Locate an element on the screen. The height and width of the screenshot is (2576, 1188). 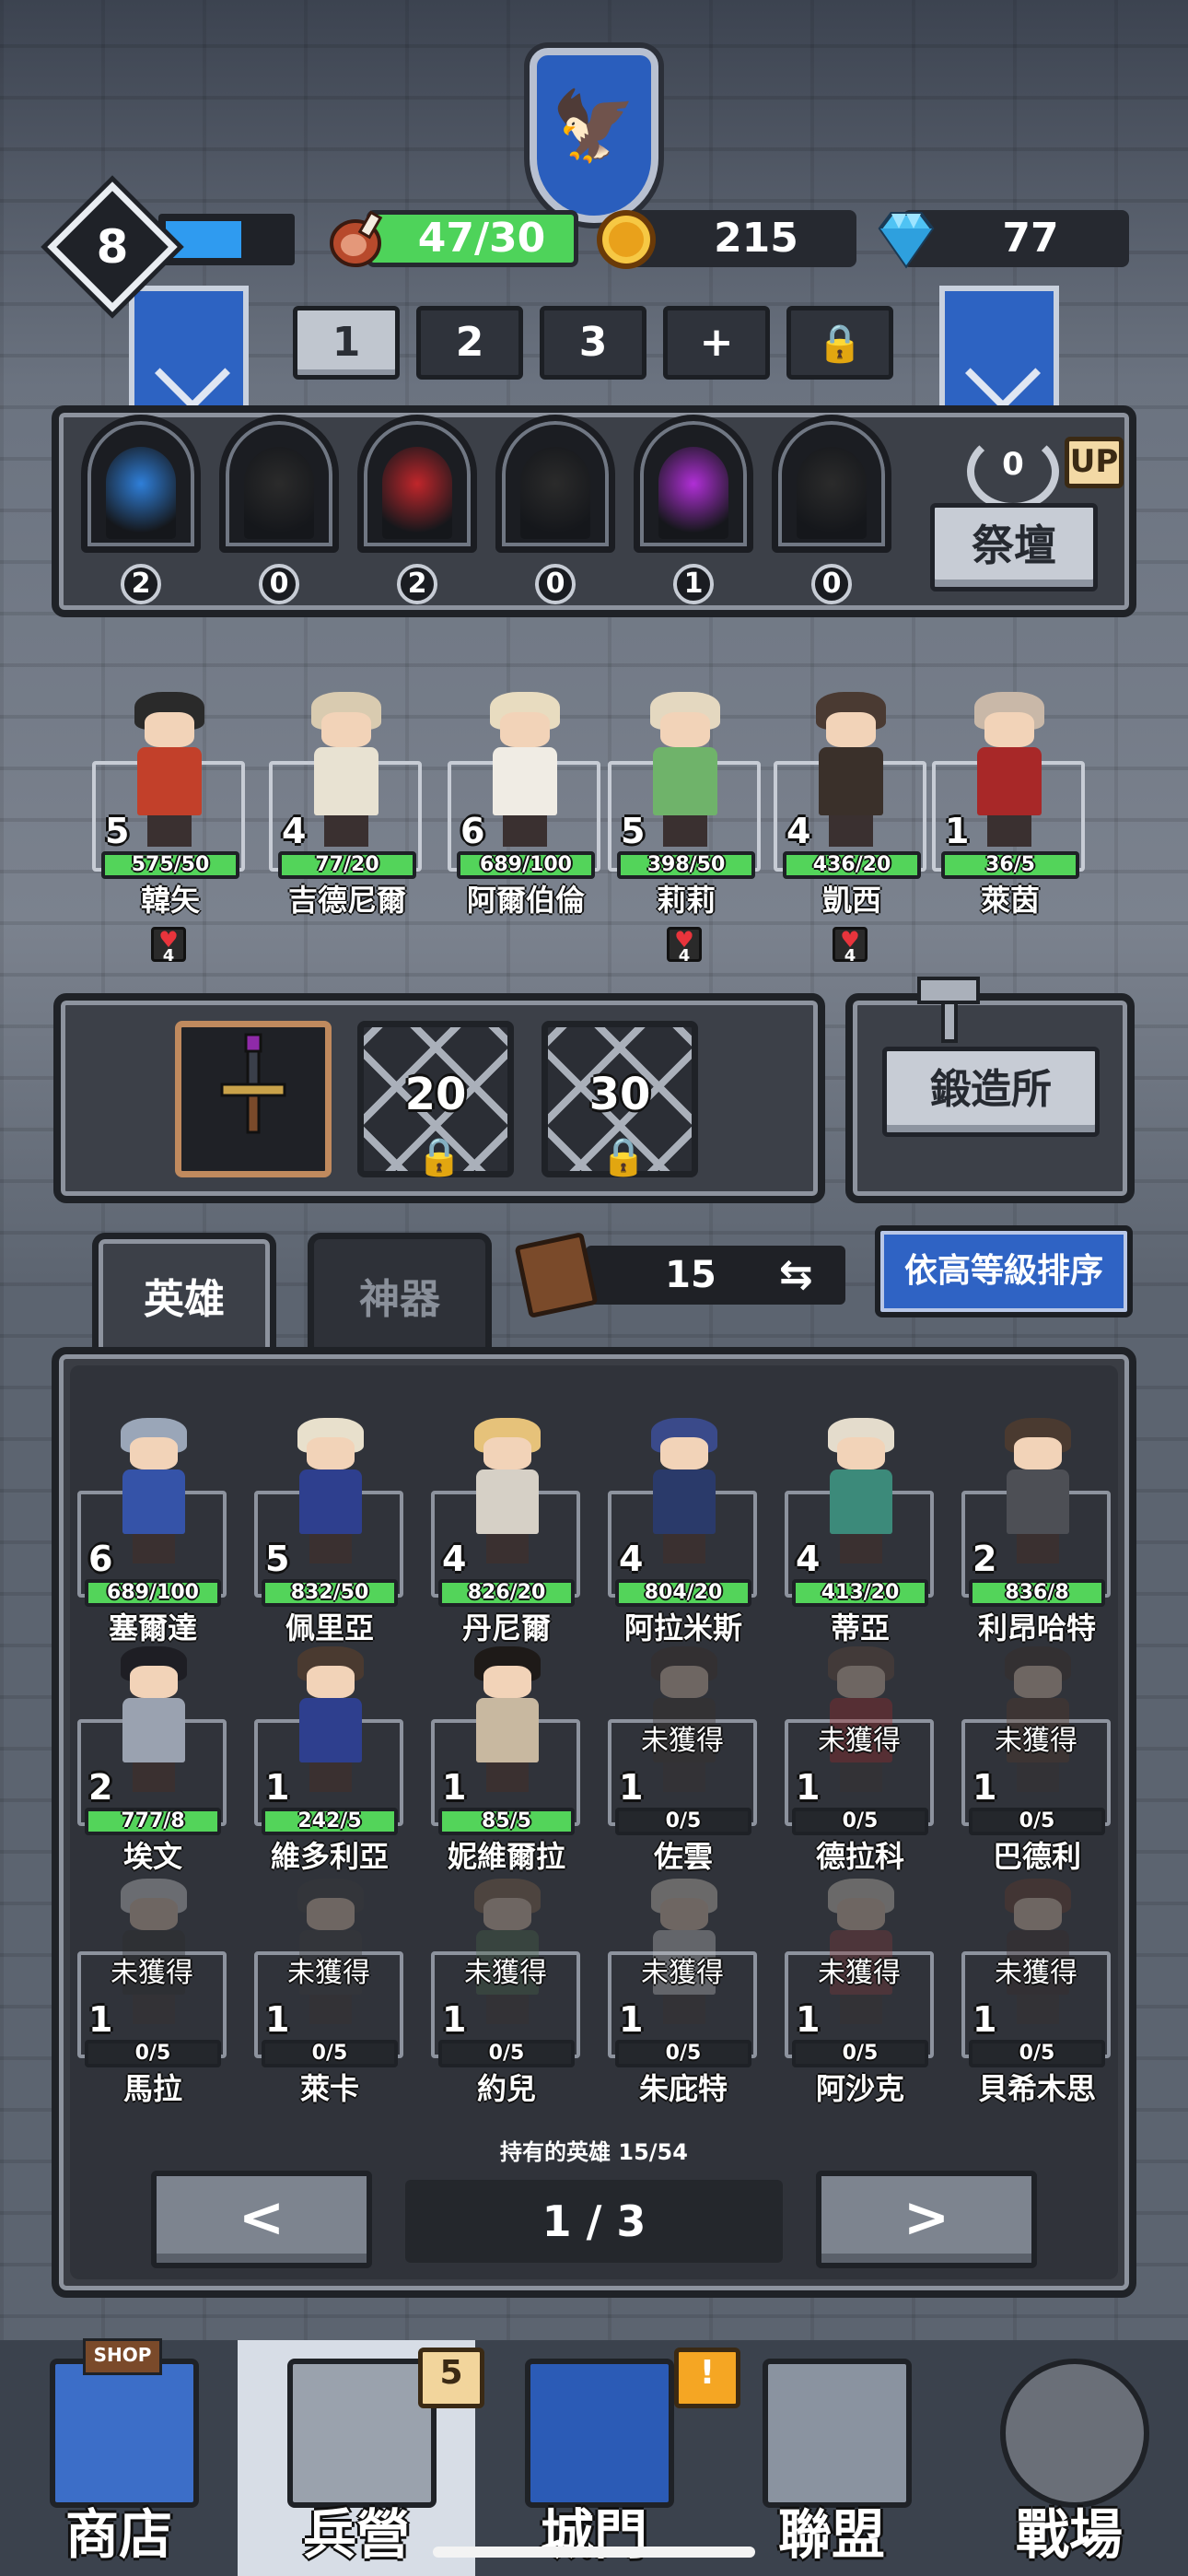
sword-icon is located at coordinates (253, 1083).